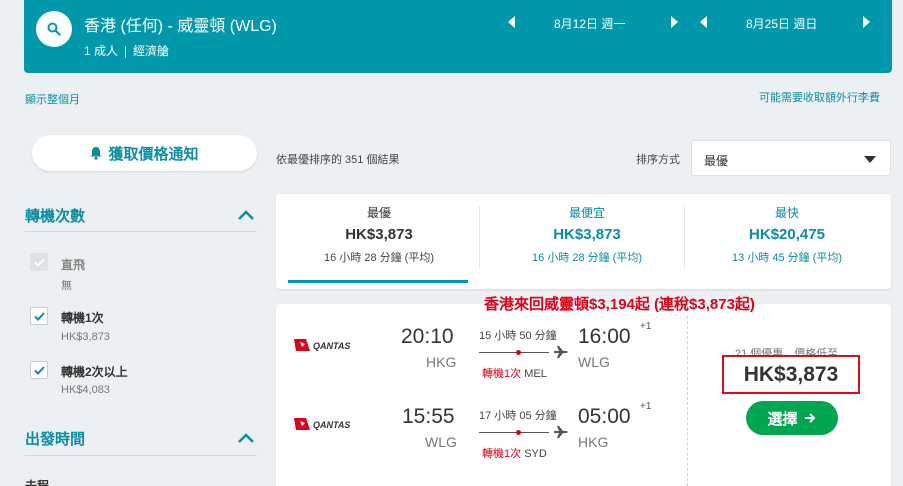  I want to click on stops-info: 轉機1次 MEL, so click(514, 373).